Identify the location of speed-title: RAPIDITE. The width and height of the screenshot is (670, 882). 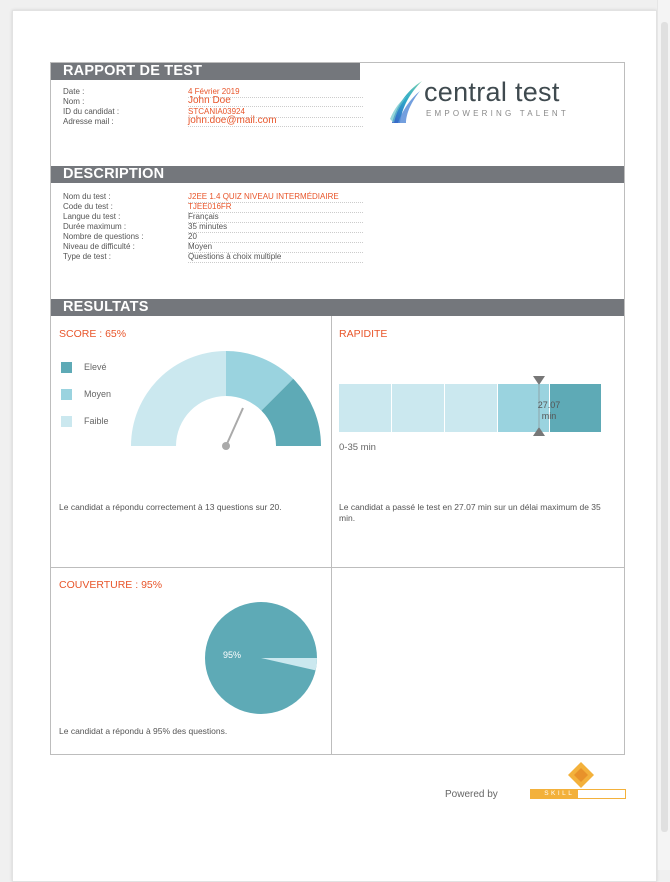
(363, 334).